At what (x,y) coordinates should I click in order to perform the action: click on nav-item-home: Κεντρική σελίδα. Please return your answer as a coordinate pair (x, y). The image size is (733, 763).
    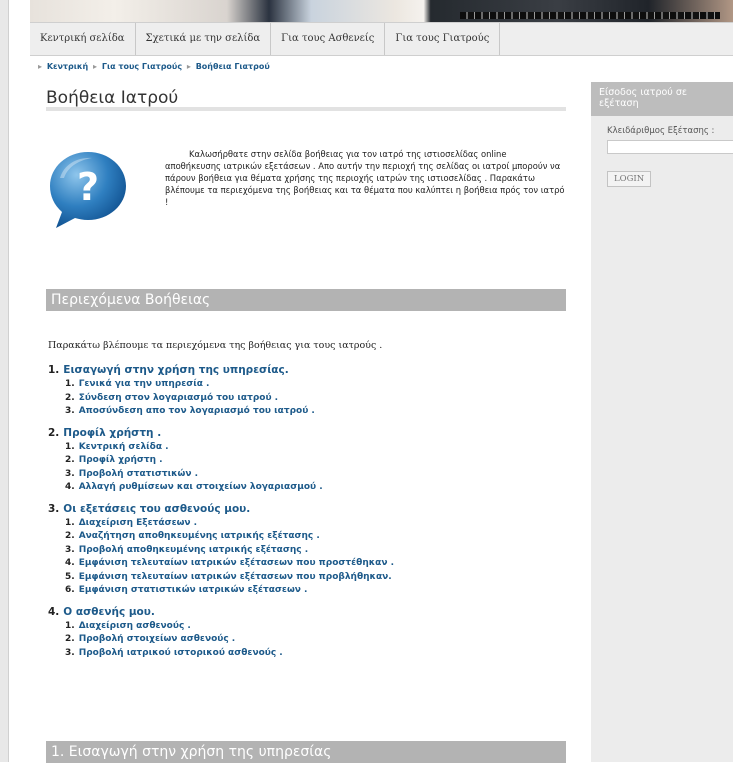
    Looking at the image, I should click on (83, 39).